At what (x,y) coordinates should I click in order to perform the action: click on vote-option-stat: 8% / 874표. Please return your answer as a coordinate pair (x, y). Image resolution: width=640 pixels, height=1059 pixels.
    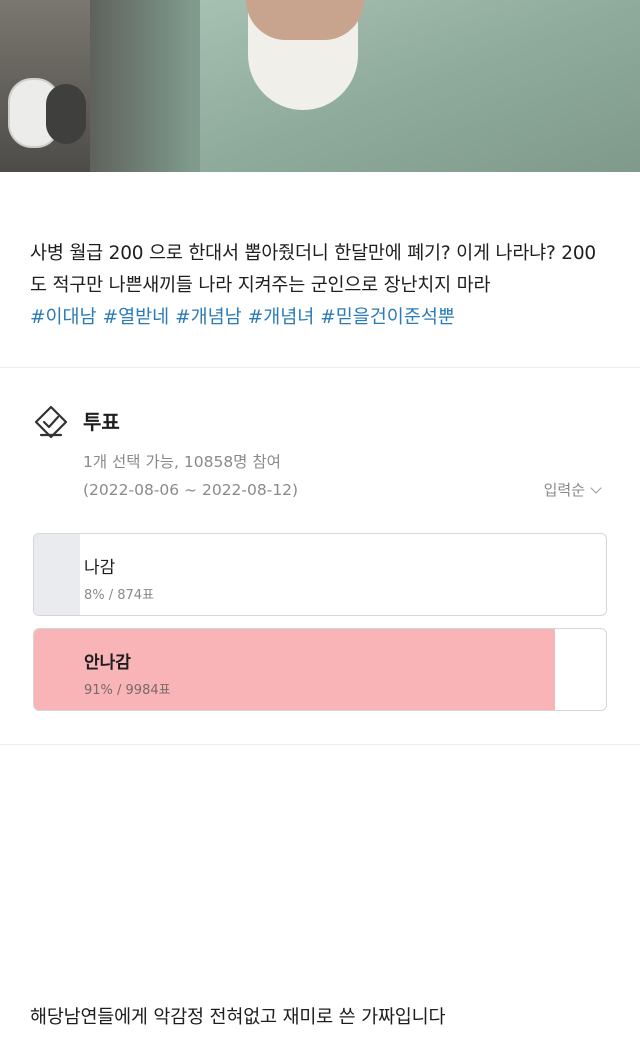
    Looking at the image, I should click on (119, 595).